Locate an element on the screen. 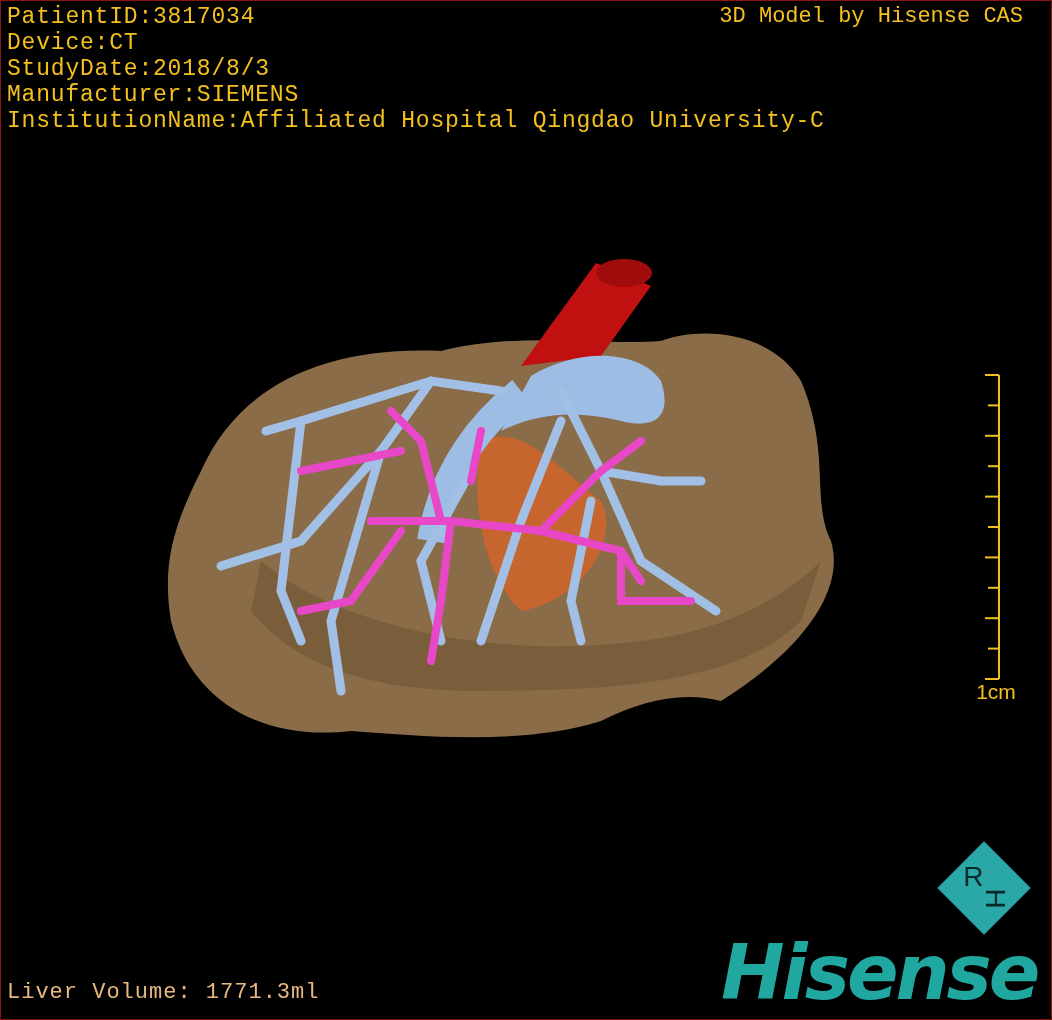 Image resolution: width=1052 pixels, height=1020 pixels. scale-label: 1cm is located at coordinates (996, 692).